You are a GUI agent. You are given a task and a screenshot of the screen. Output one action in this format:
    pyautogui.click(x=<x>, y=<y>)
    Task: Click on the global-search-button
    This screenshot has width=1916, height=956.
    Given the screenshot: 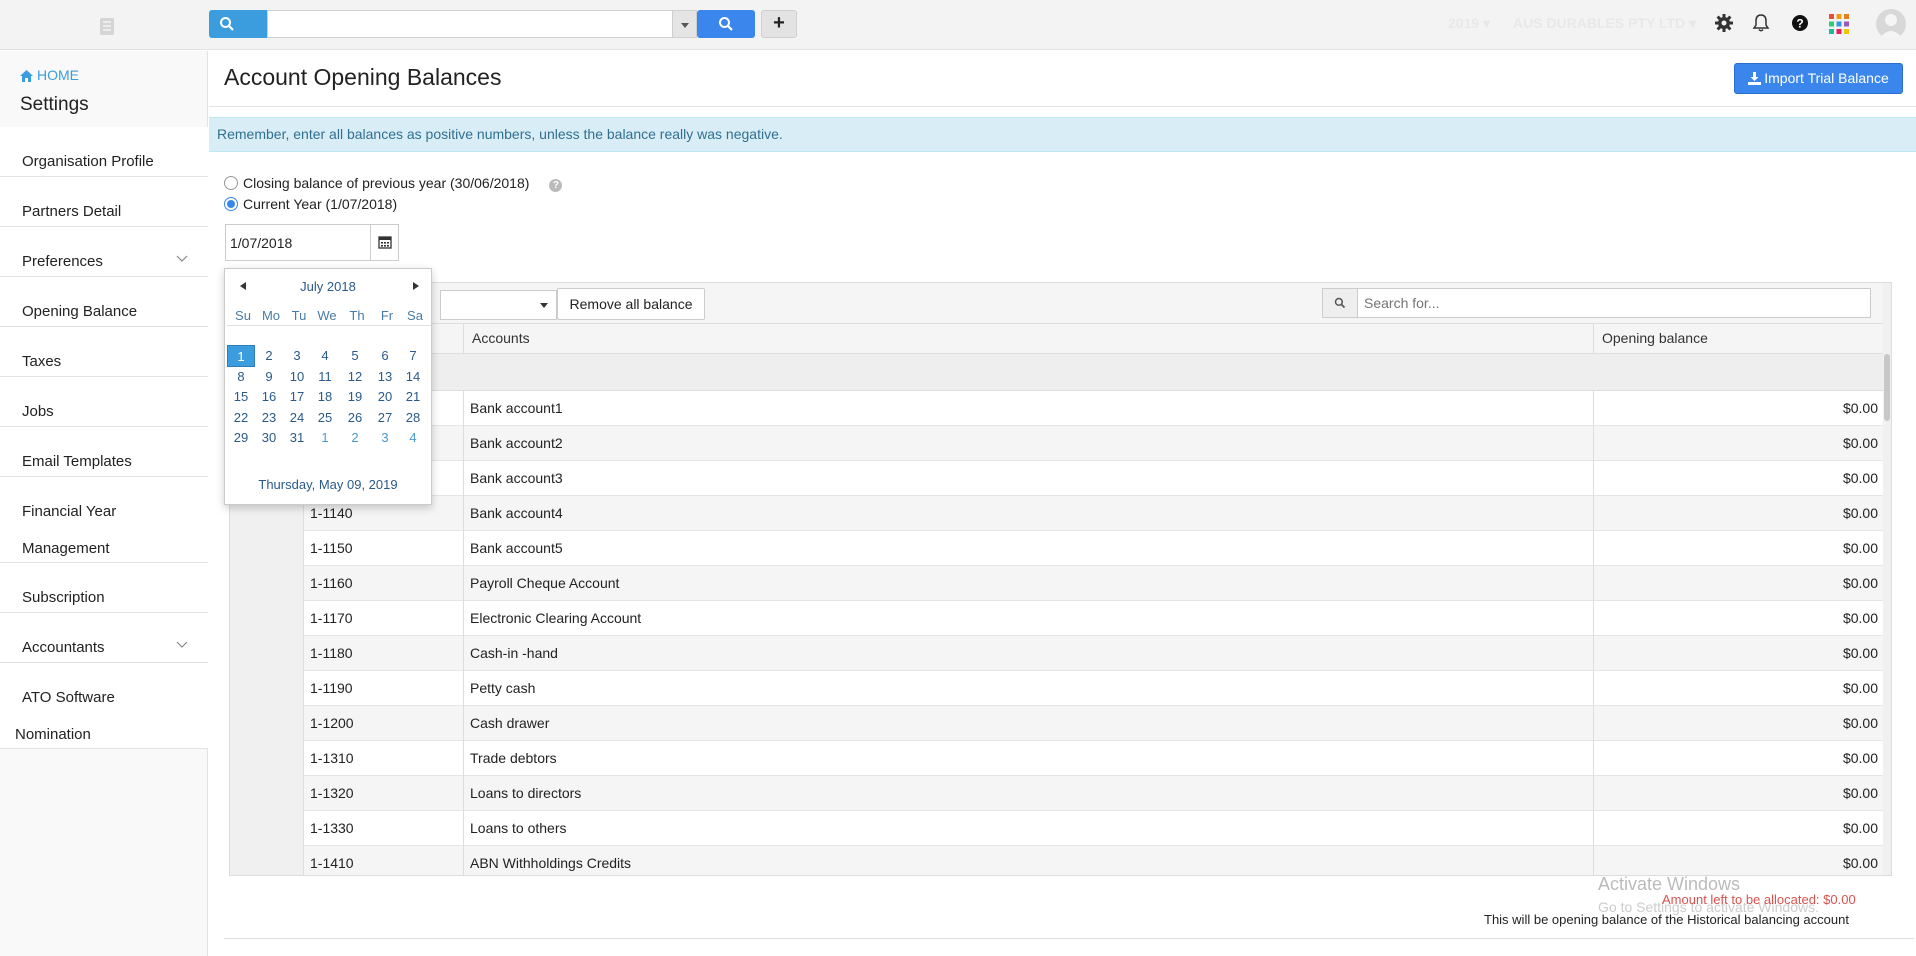 What is the action you would take?
    pyautogui.click(x=726, y=24)
    